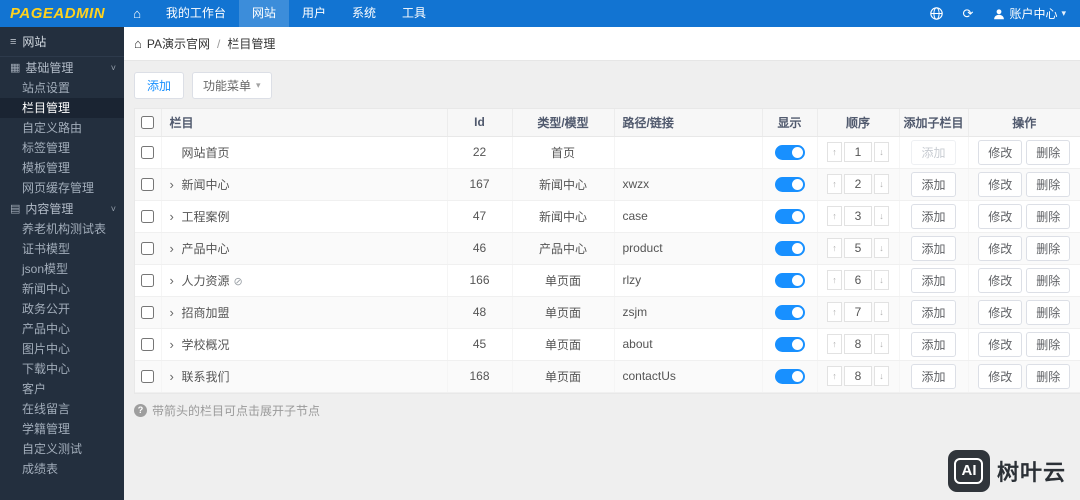  I want to click on column-name: 网站首页, so click(206, 153).